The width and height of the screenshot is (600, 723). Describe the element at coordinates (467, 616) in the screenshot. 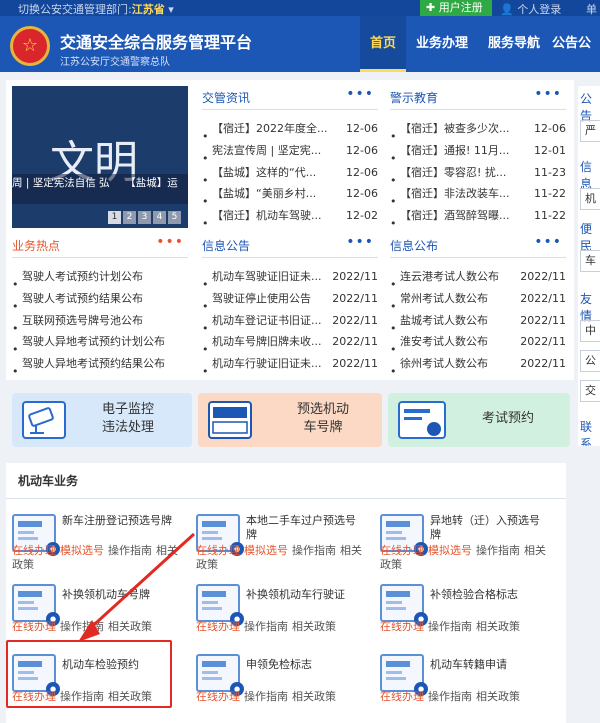

I see `service-item: ● 补领检验合格标志 在线办理 操作指南 相关政策` at that location.